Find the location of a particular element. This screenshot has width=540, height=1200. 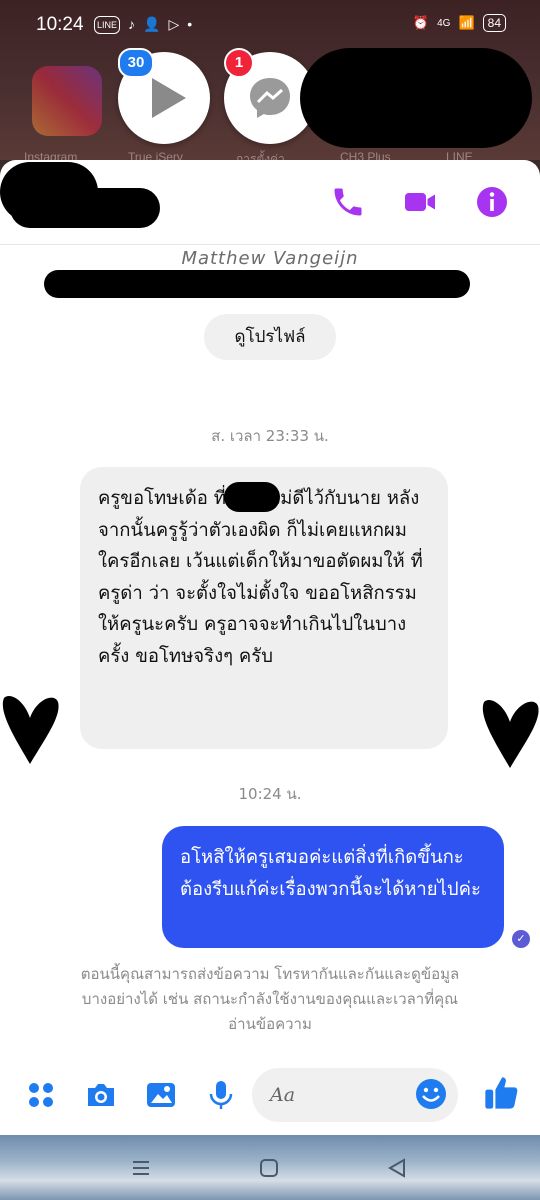

microphone-icon is located at coordinates (221, 1095).